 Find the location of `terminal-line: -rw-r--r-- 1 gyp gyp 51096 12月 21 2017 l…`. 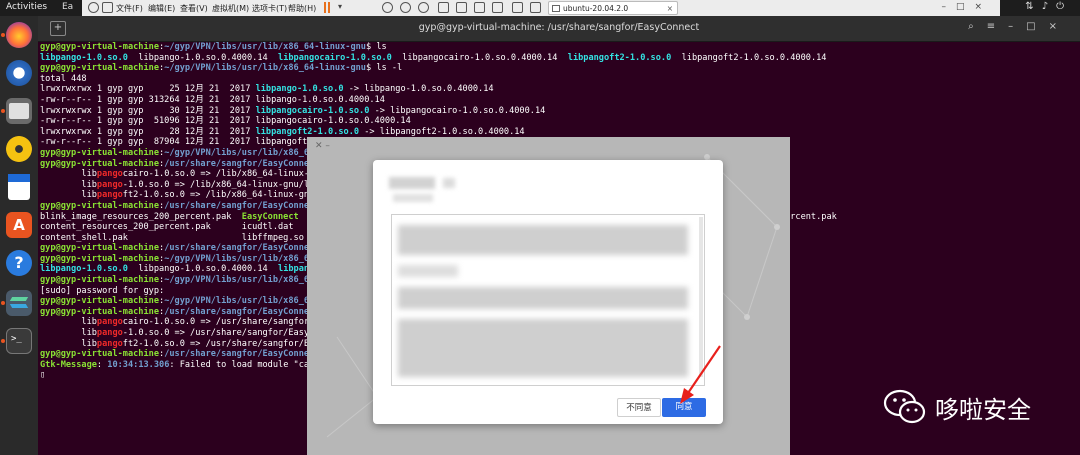

terminal-line: -rw-r--r-- 1 gyp gyp 51096 12月 21 2017 l… is located at coordinates (555, 121).